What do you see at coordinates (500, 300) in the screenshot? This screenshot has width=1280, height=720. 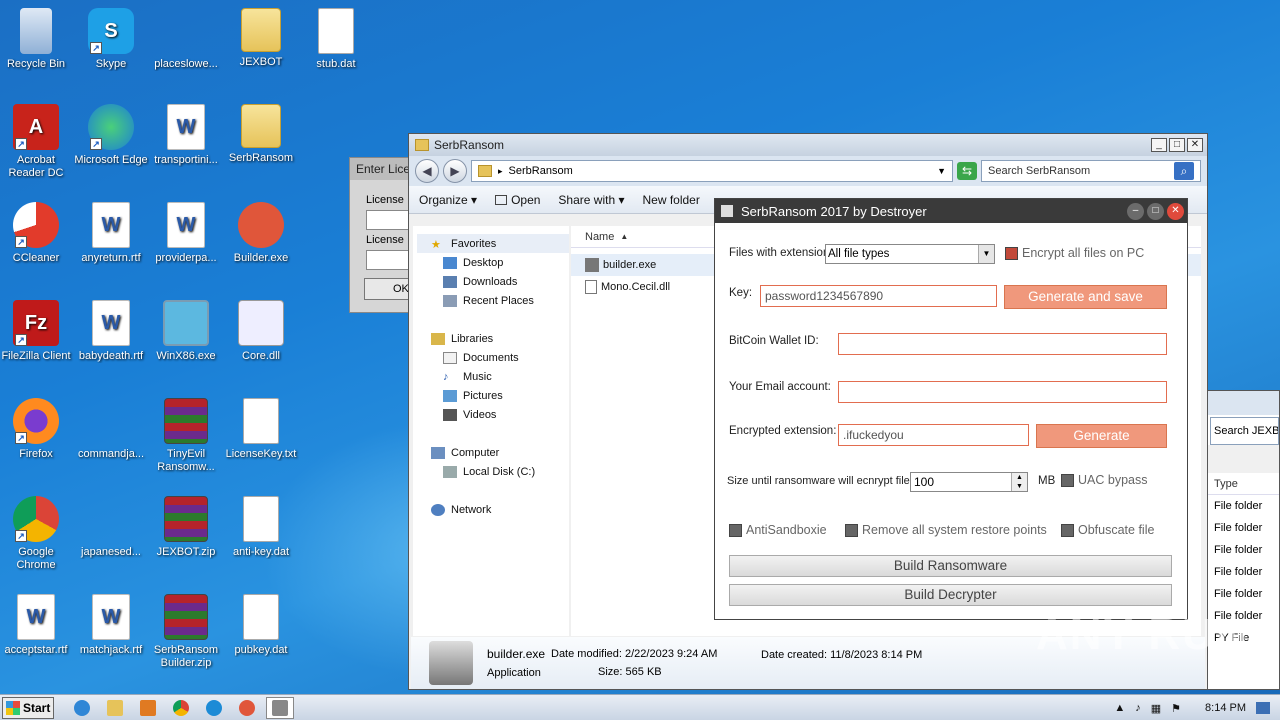 I see `nav-recent-places: Recent Places` at bounding box center [500, 300].